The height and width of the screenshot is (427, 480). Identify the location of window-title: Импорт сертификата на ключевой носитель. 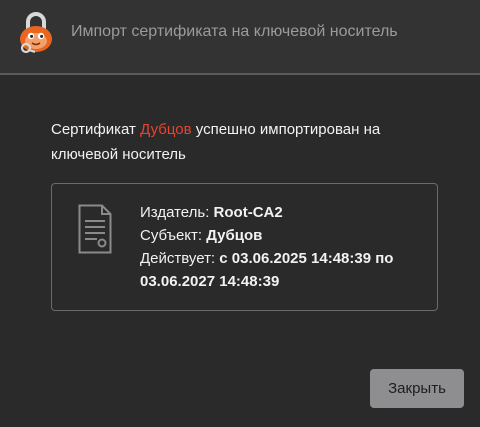
(234, 31).